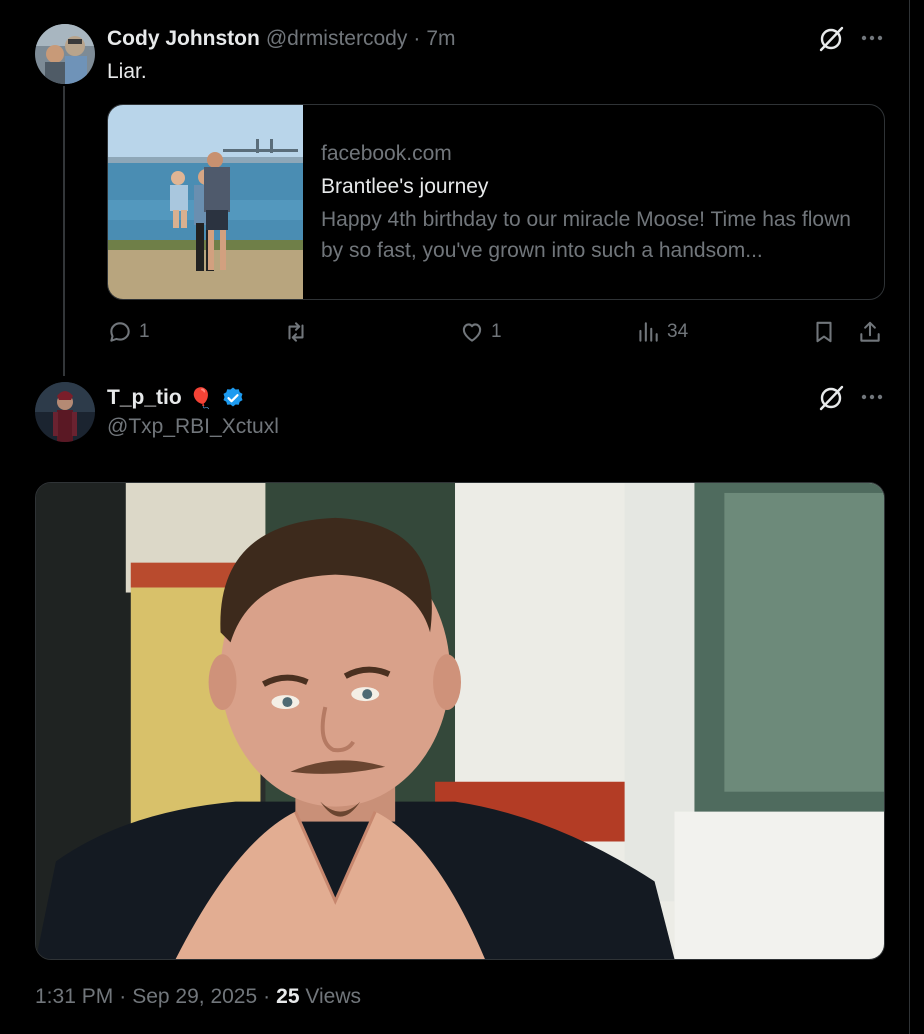 This screenshot has width=924, height=1034. I want to click on reply-author-avatar, so click(65, 54).